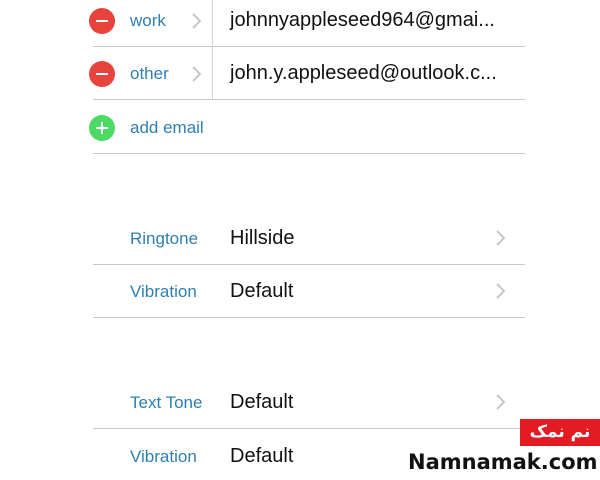 This screenshot has width=600, height=480. What do you see at coordinates (166, 402) in the screenshot?
I see `text-tone-label: Text Tone` at bounding box center [166, 402].